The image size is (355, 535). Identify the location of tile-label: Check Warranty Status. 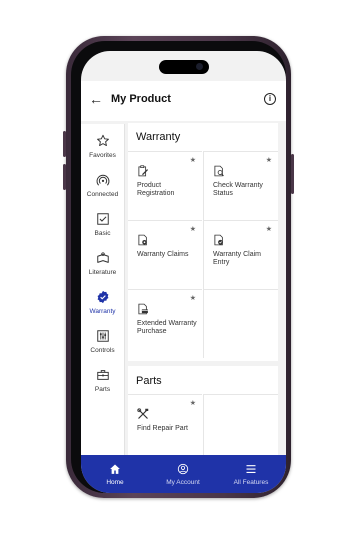
(238, 189).